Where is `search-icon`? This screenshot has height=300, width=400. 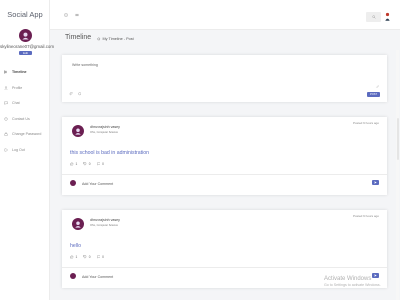 search-icon is located at coordinates (373, 17).